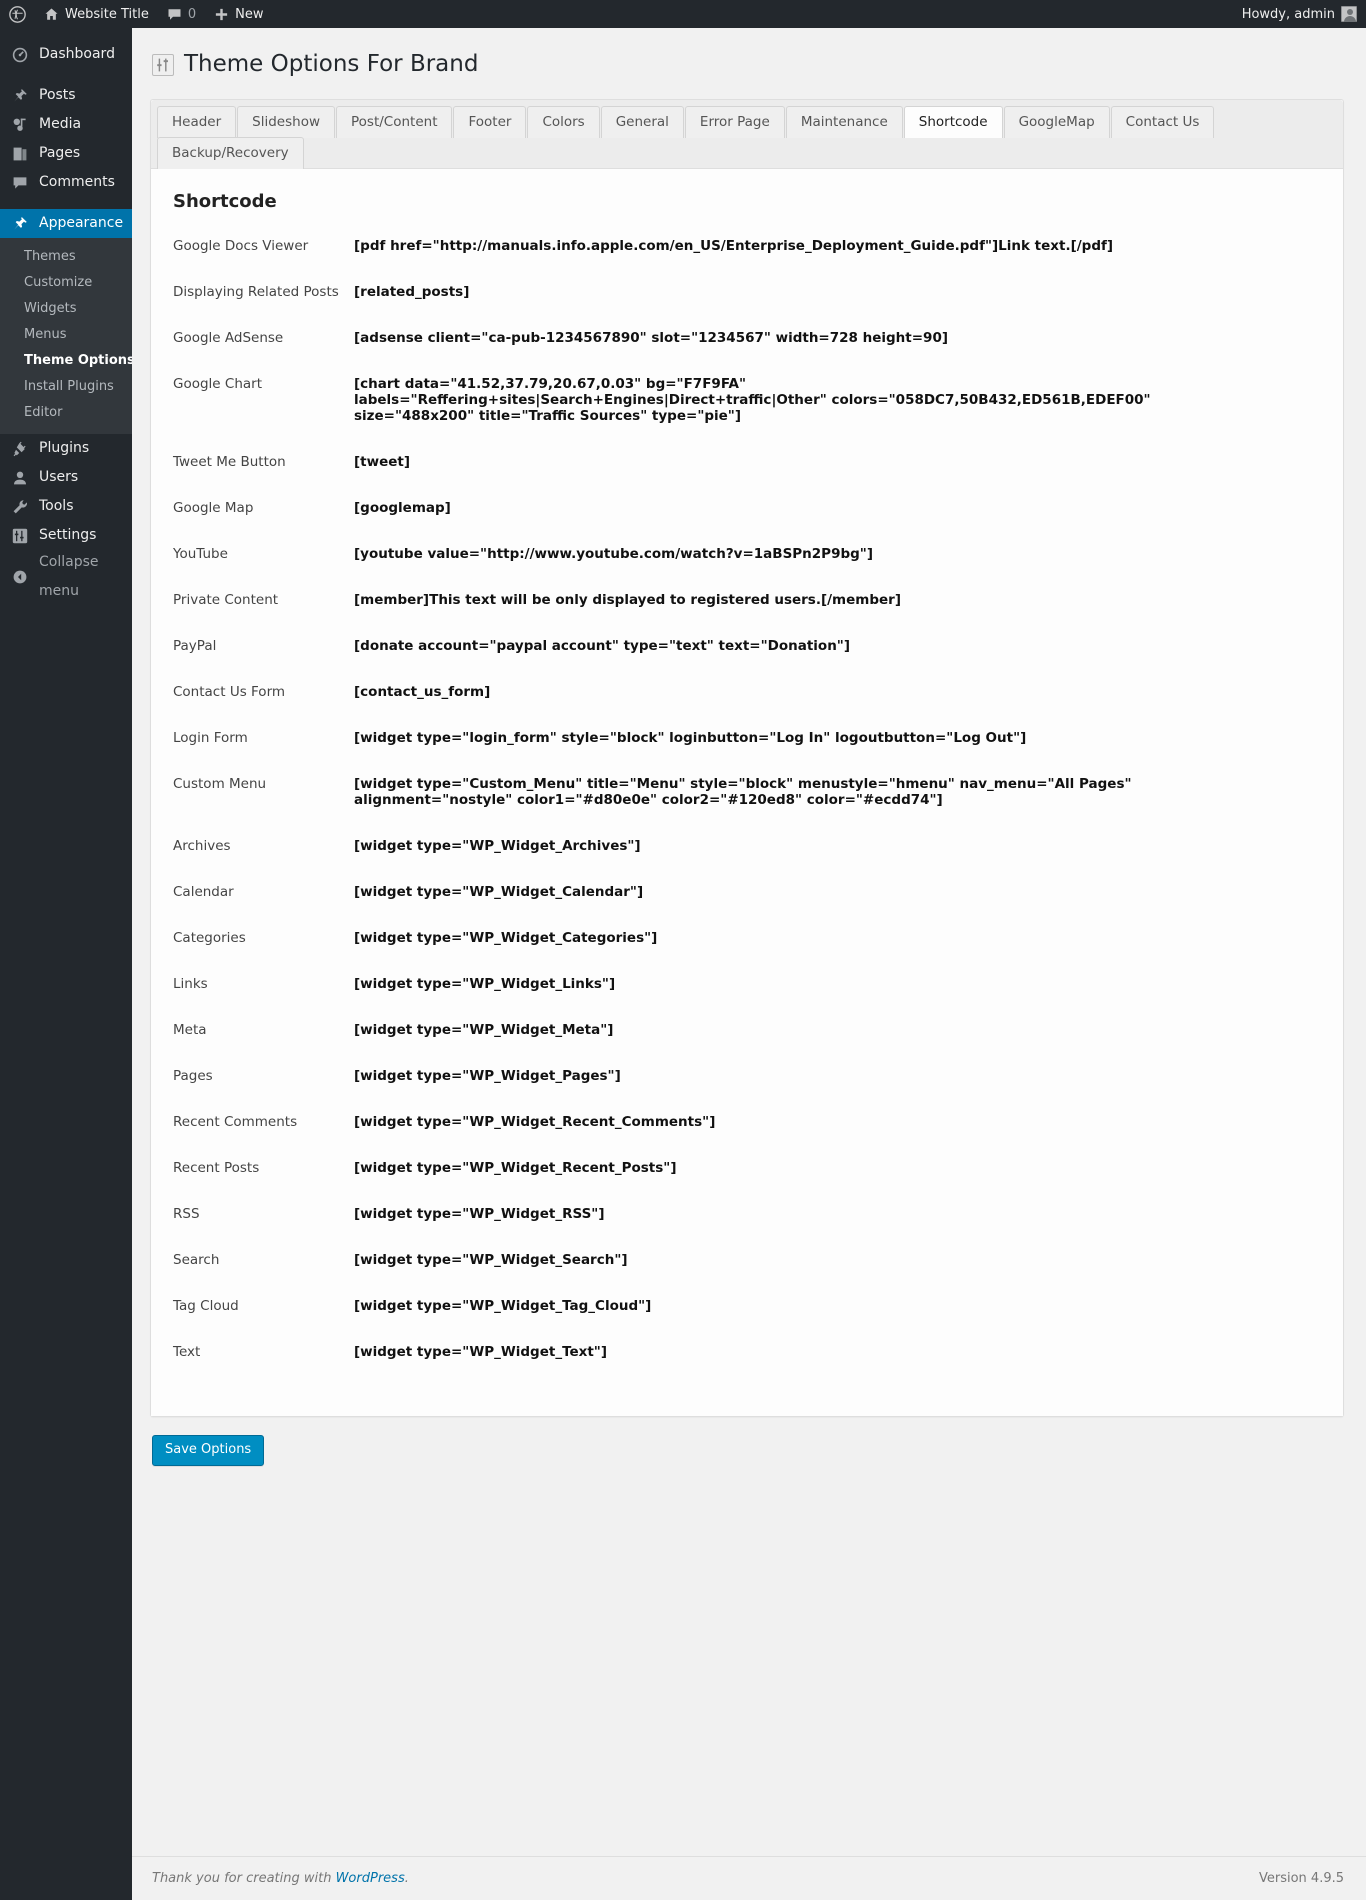  I want to click on shortcode-code: [widget type="WP_Widget_Search"], so click(837, 1275).